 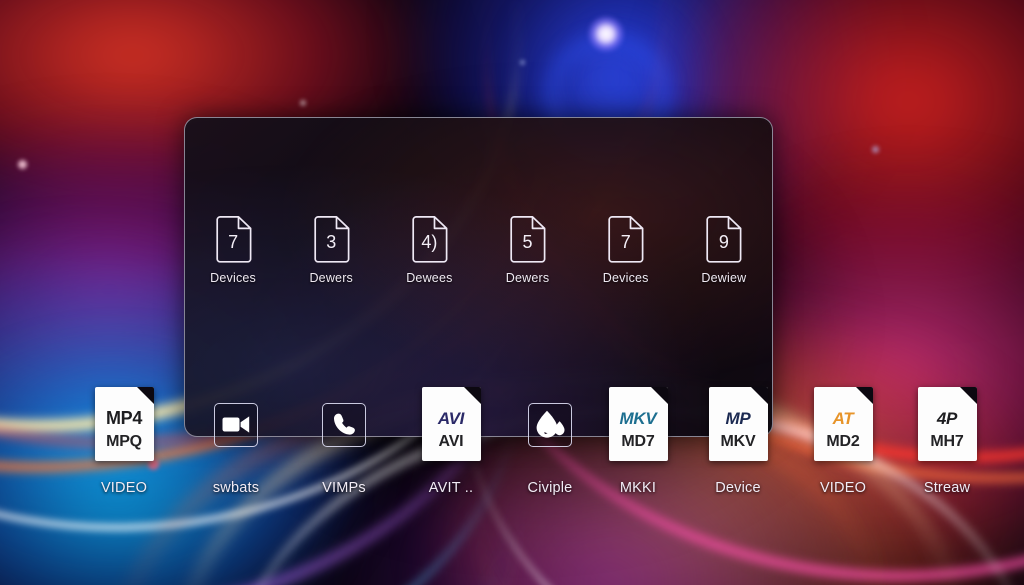 I want to click on device-item: 3 Dewers, so click(x=331, y=250).